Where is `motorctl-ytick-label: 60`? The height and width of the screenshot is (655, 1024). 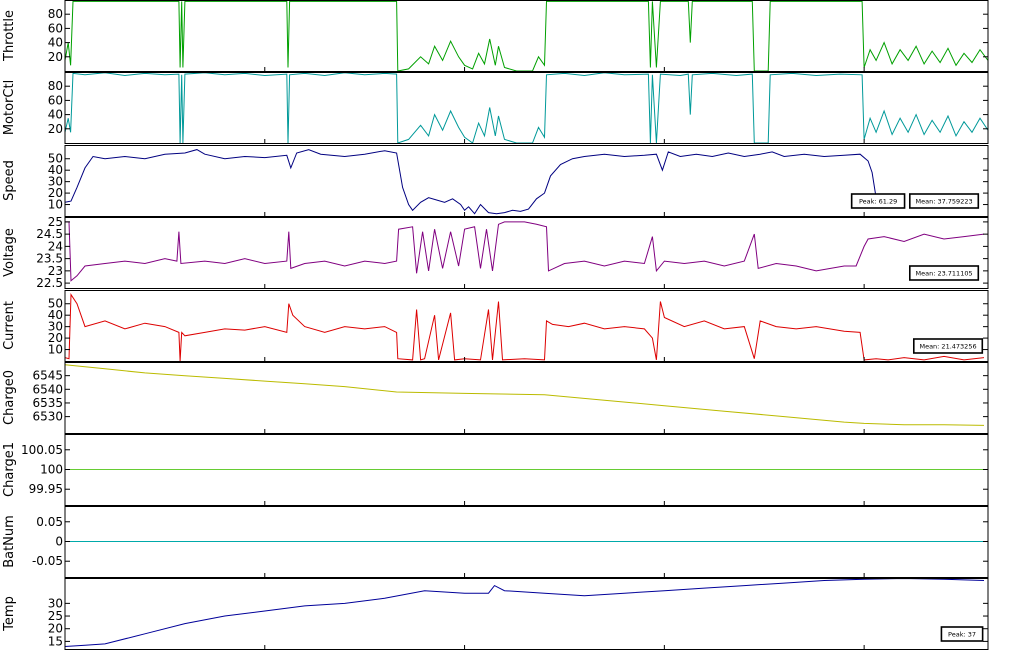 motorctl-ytick-label: 60 is located at coordinates (55, 100).